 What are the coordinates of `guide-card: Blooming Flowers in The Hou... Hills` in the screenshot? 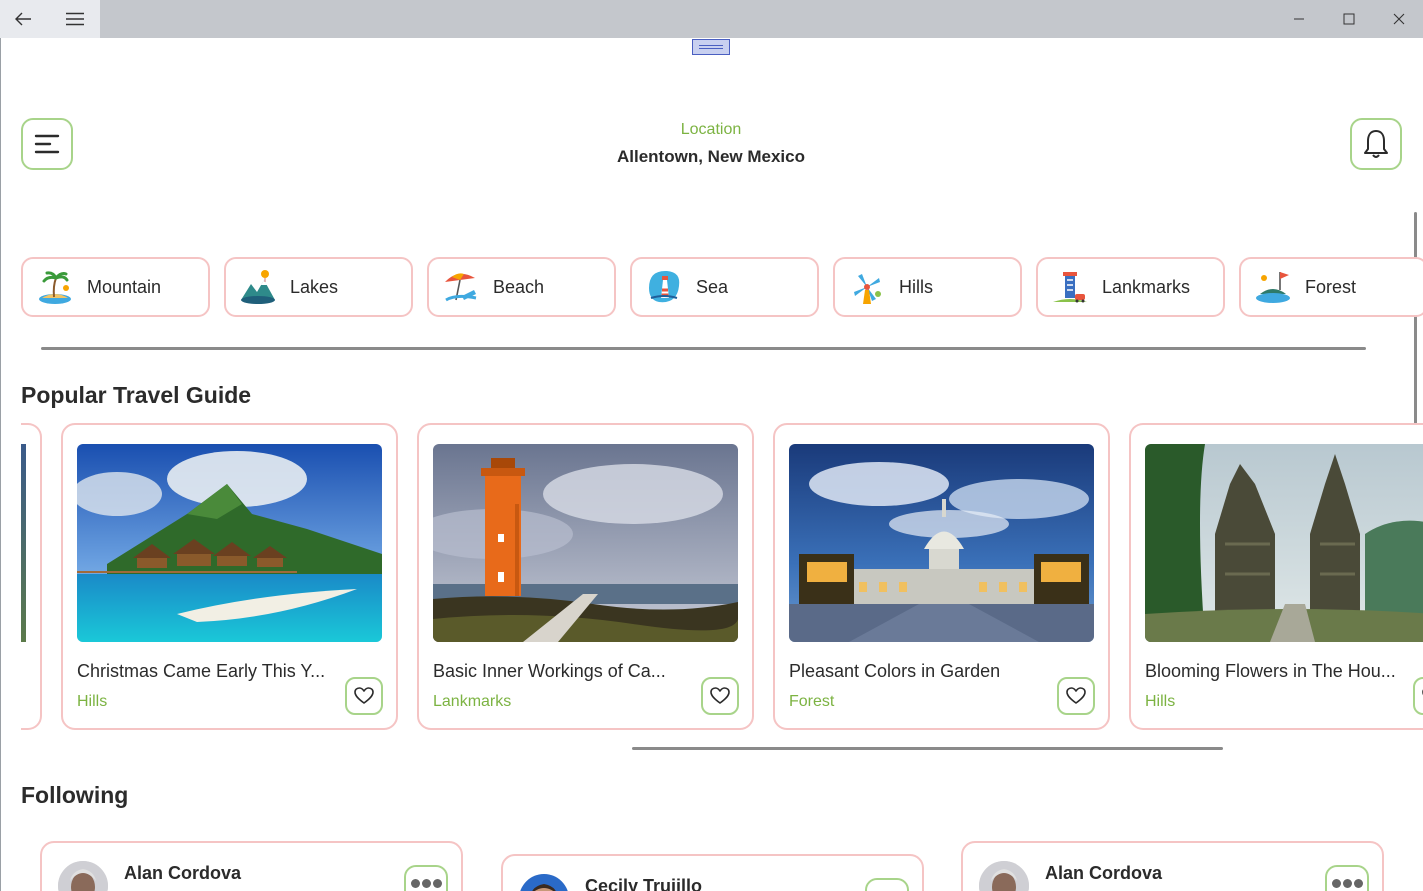 It's located at (1276, 576).